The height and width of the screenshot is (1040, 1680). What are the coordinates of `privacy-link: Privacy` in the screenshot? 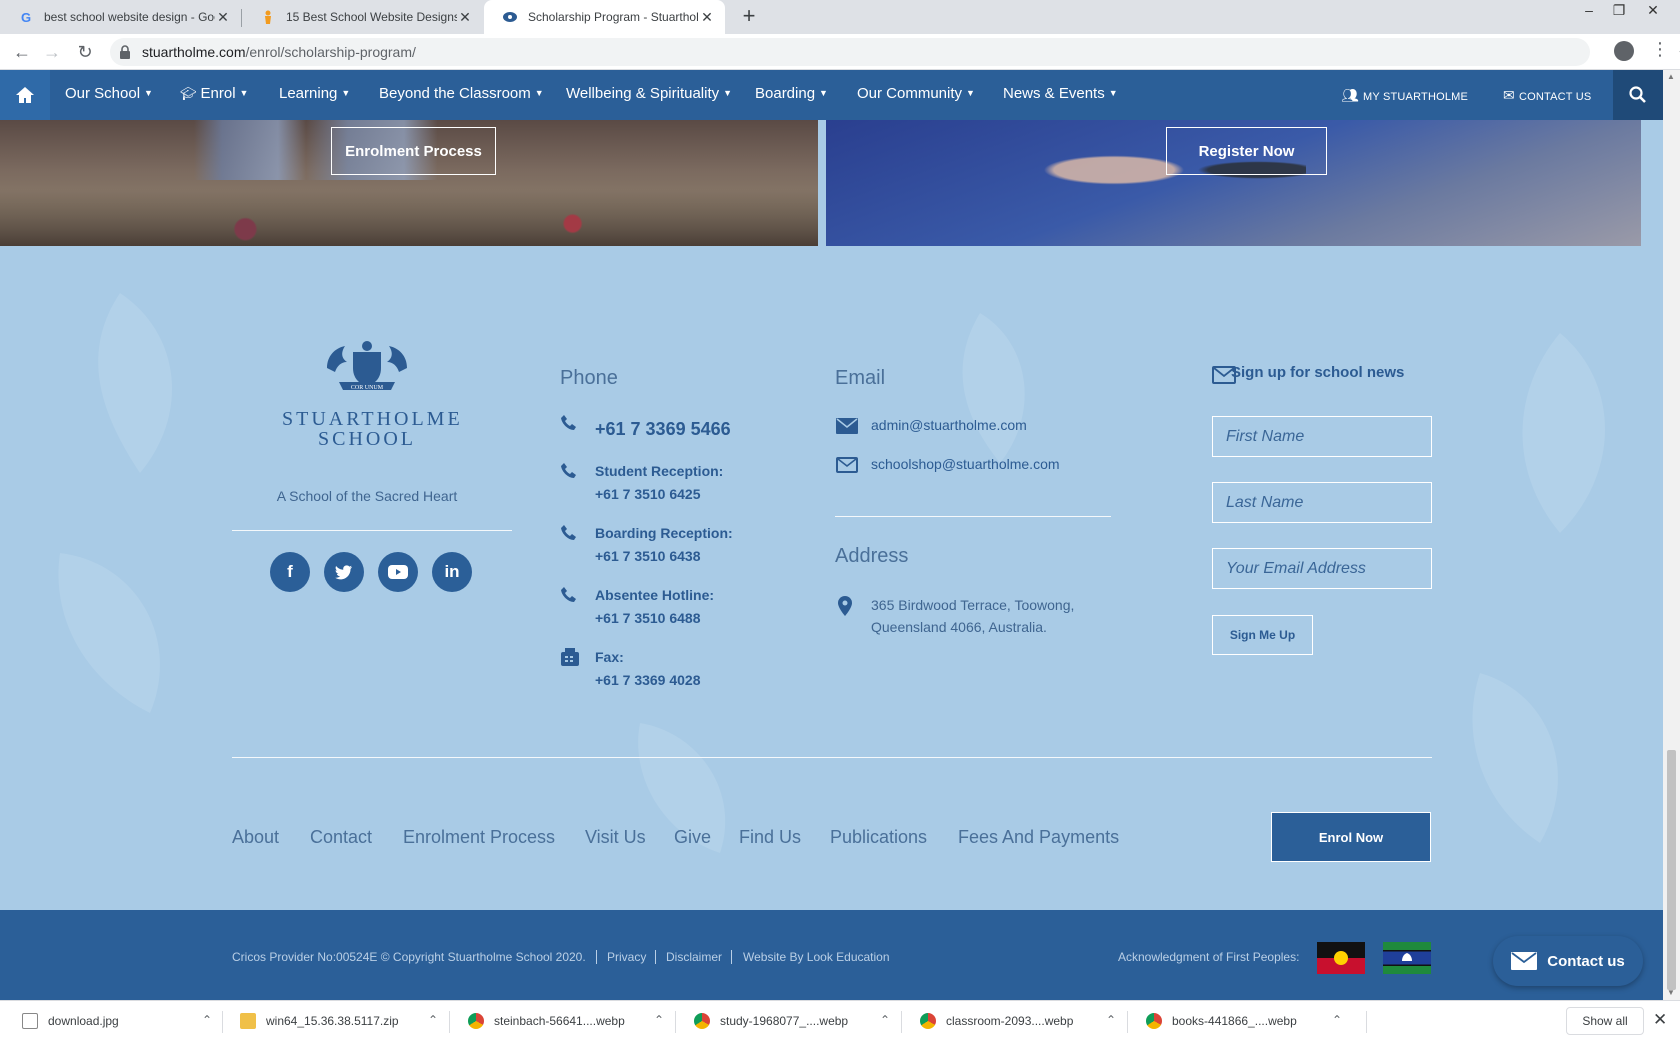 It's located at (626, 957).